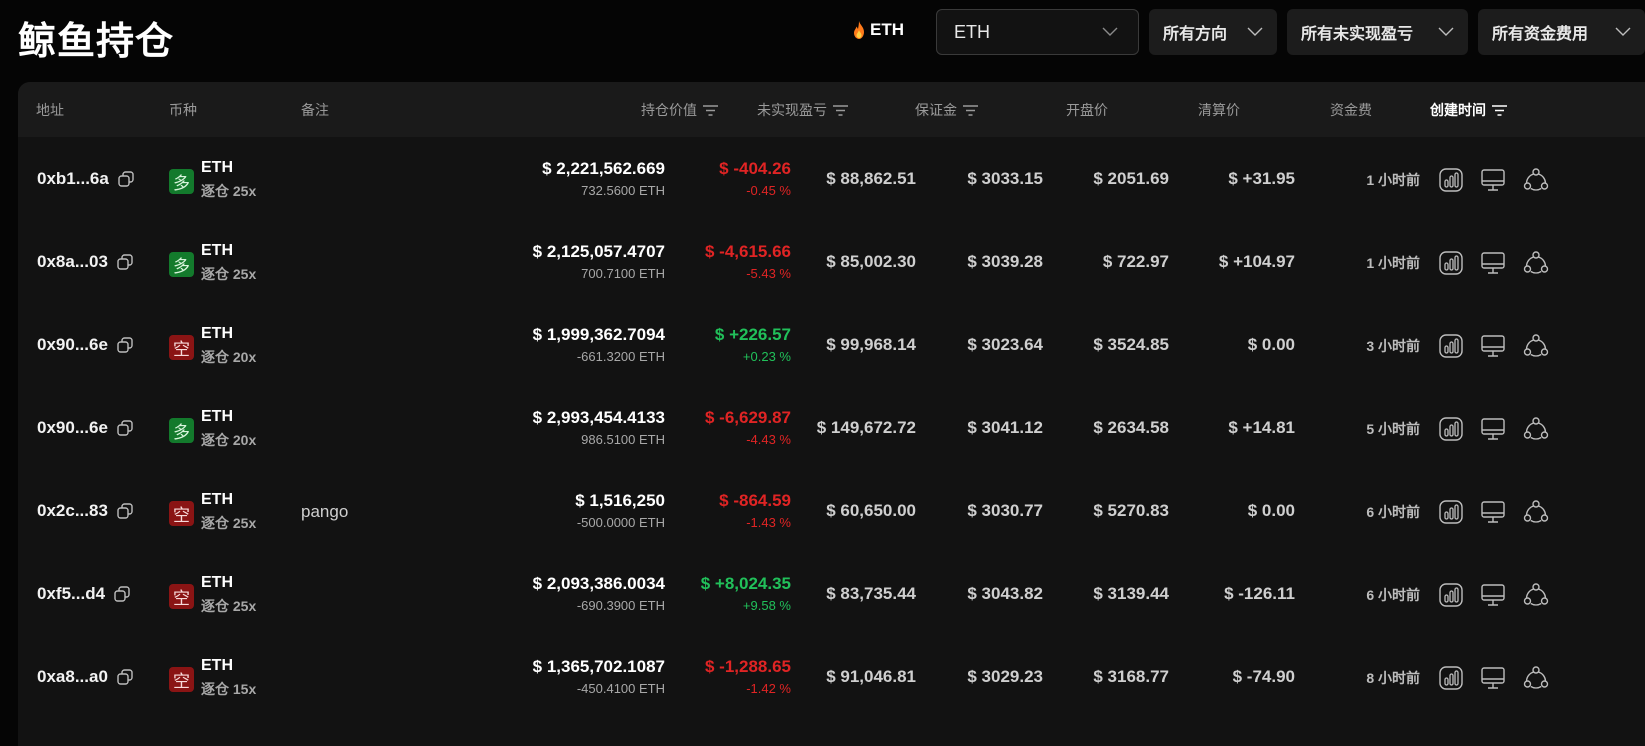  I want to click on col-address: 地址, so click(50, 110).